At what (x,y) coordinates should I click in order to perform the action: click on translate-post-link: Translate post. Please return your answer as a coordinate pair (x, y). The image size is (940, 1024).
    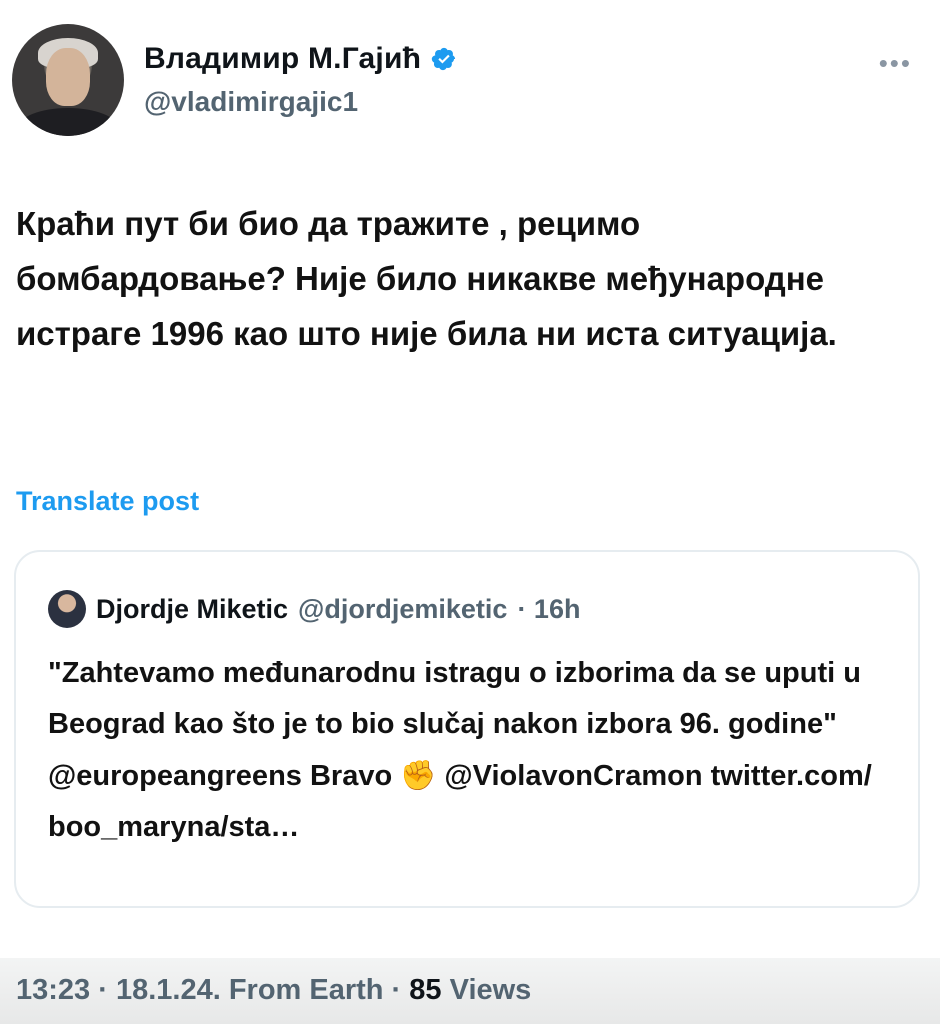
    Looking at the image, I should click on (107, 501).